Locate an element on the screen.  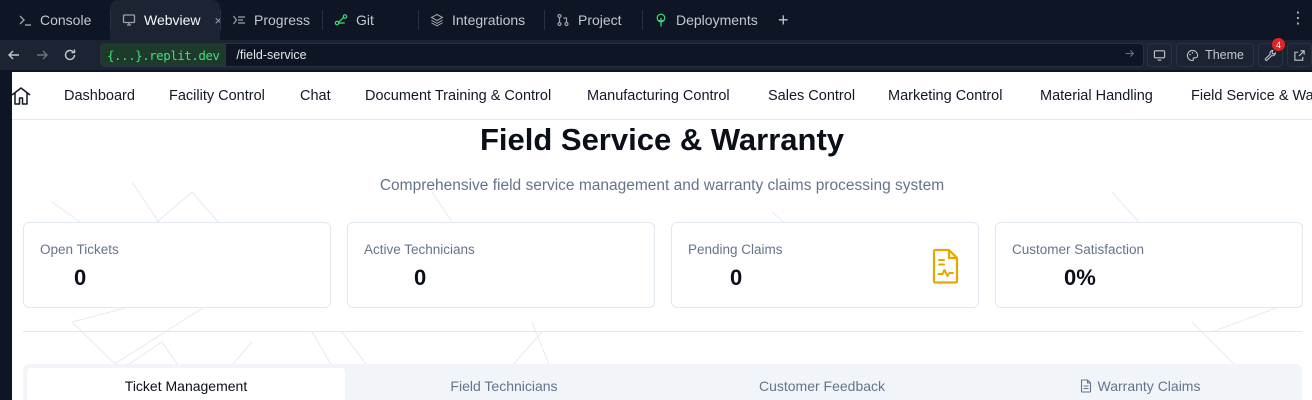
progress-icon is located at coordinates (239, 20).